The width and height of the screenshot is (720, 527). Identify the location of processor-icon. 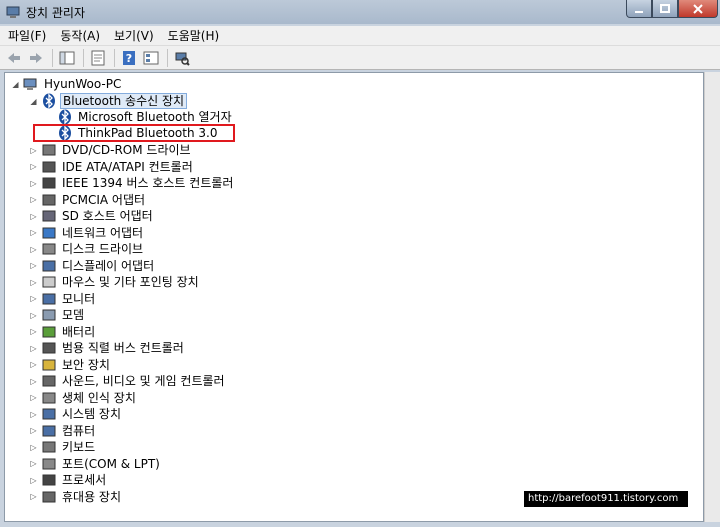
(49, 480).